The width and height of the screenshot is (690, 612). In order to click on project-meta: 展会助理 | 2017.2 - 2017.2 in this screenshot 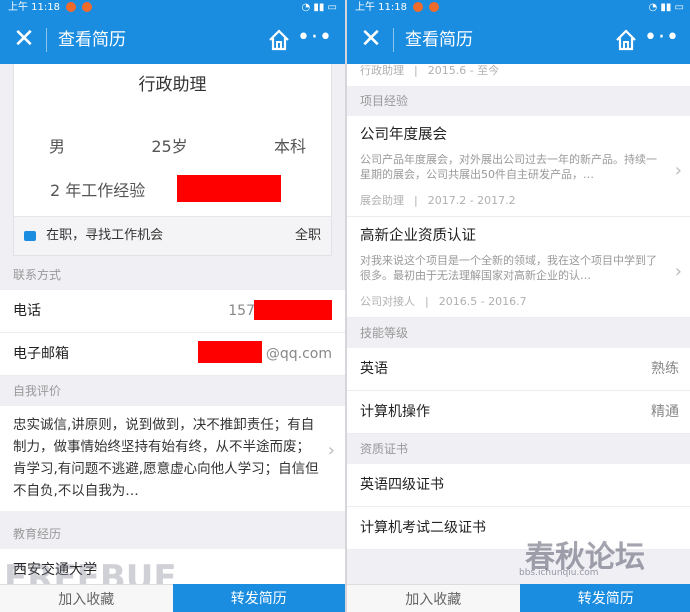, I will do `click(438, 200)`.